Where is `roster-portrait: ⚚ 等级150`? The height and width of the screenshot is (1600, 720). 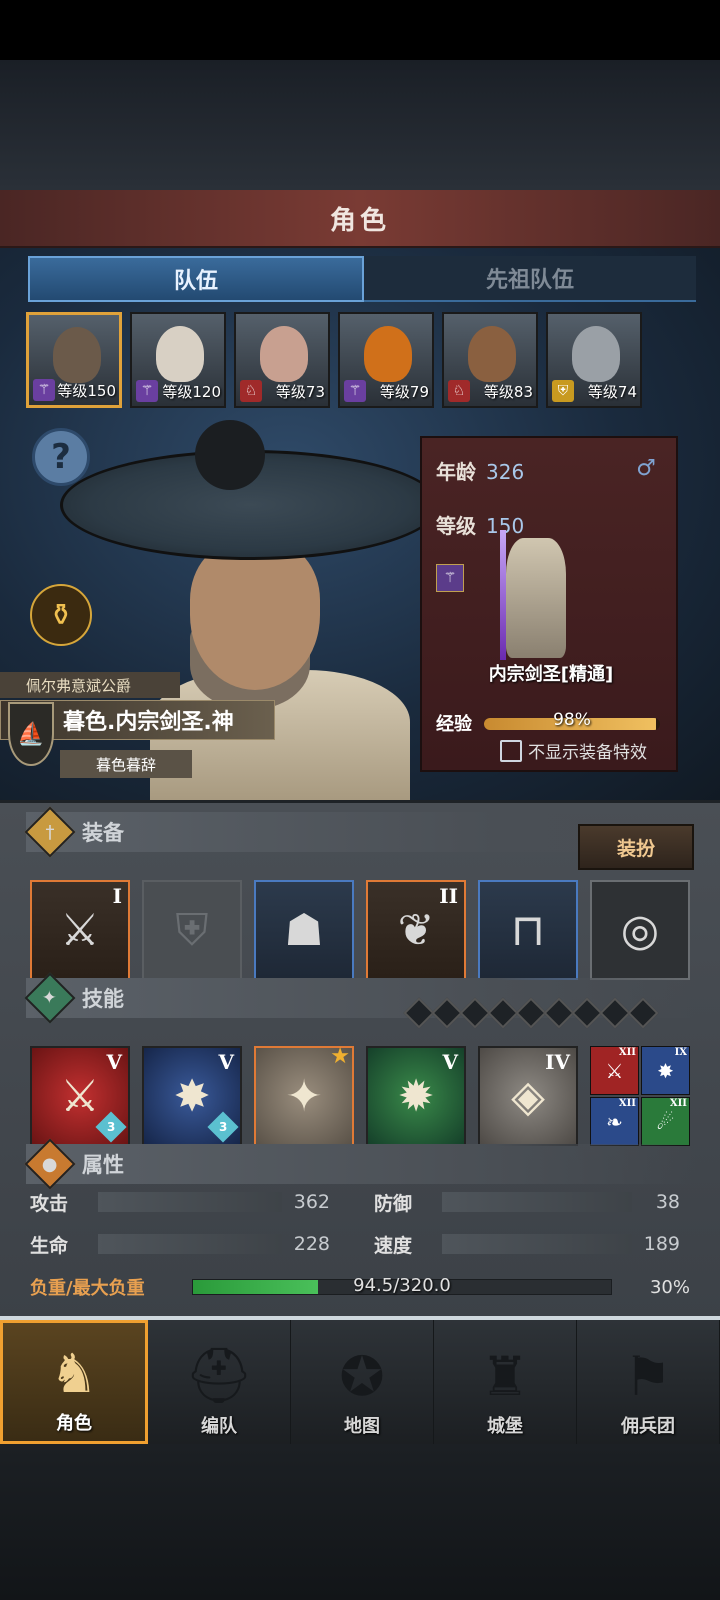 roster-portrait: ⚚ 等级150 is located at coordinates (74, 360).